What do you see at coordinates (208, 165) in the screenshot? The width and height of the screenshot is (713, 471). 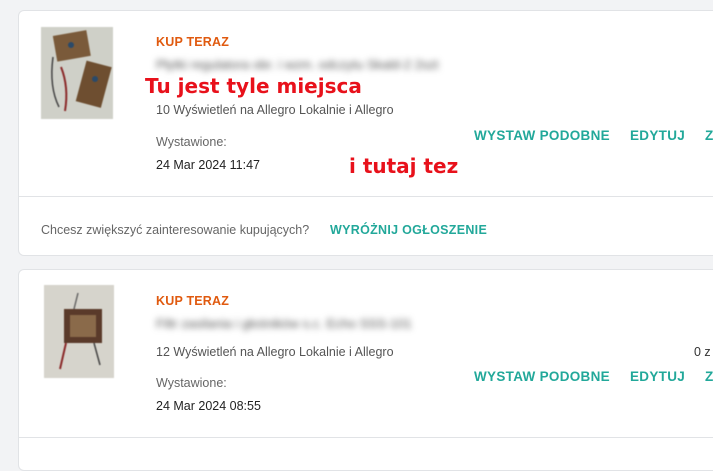 I see `listed-date: 24 Mar 2024 11:47` at bounding box center [208, 165].